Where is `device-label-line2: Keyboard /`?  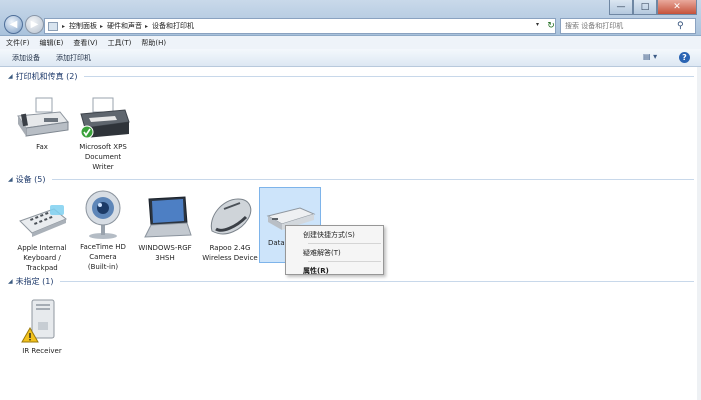
device-label-line2: Keyboard / is located at coordinates (42, 258).